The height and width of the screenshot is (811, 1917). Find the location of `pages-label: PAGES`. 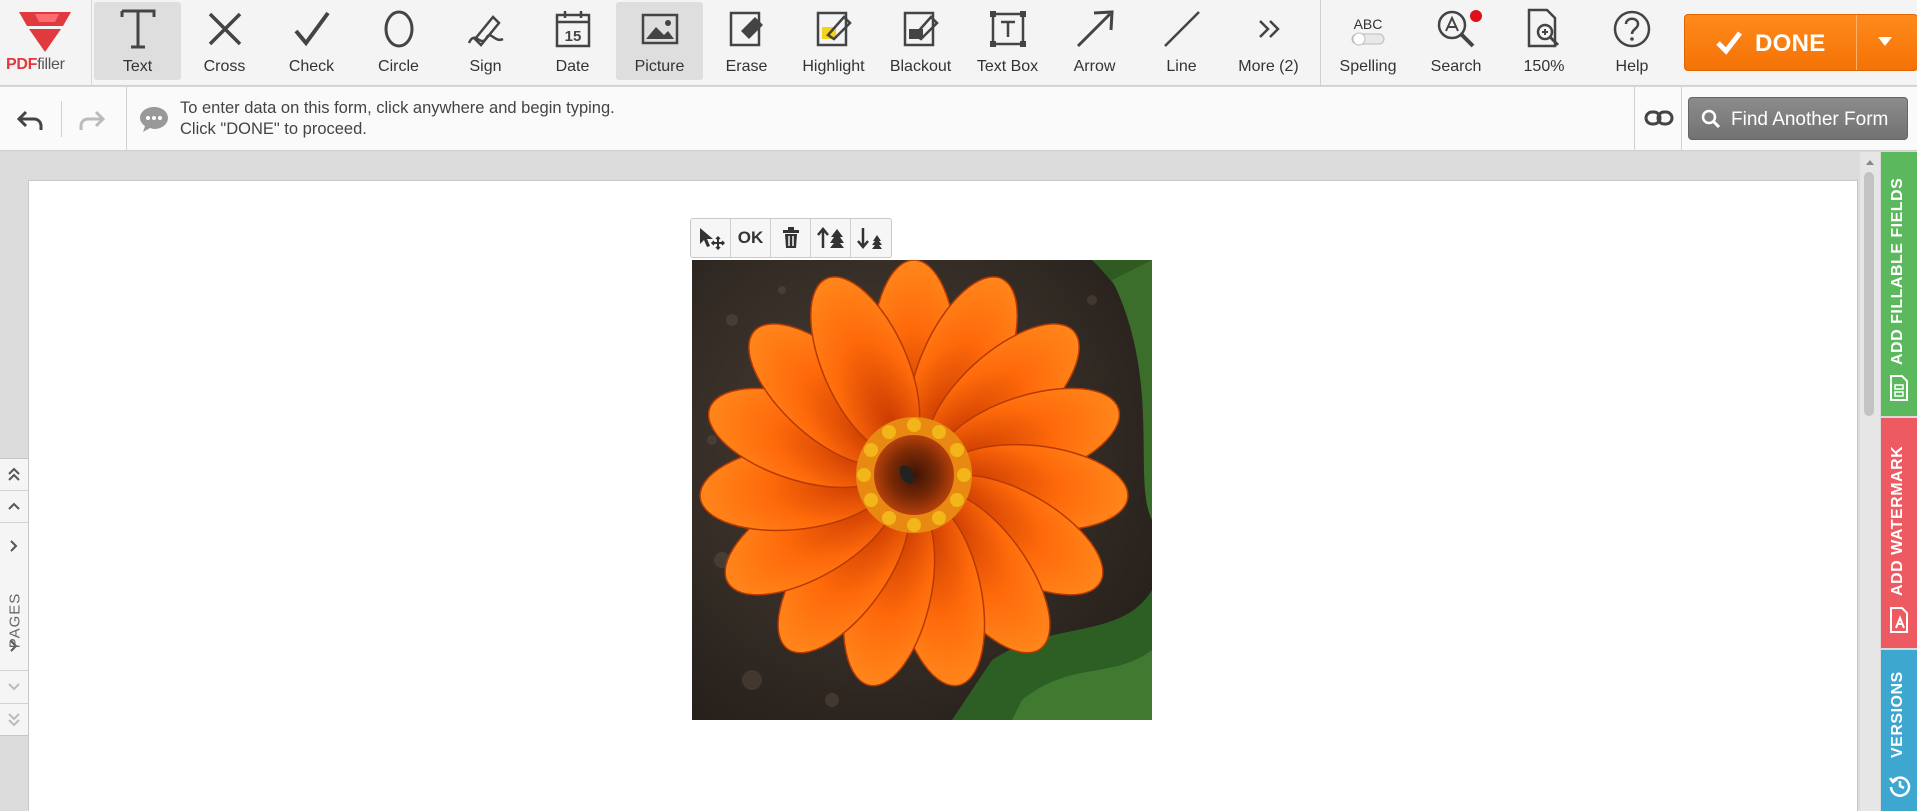

pages-label: PAGES is located at coordinates (14, 620).